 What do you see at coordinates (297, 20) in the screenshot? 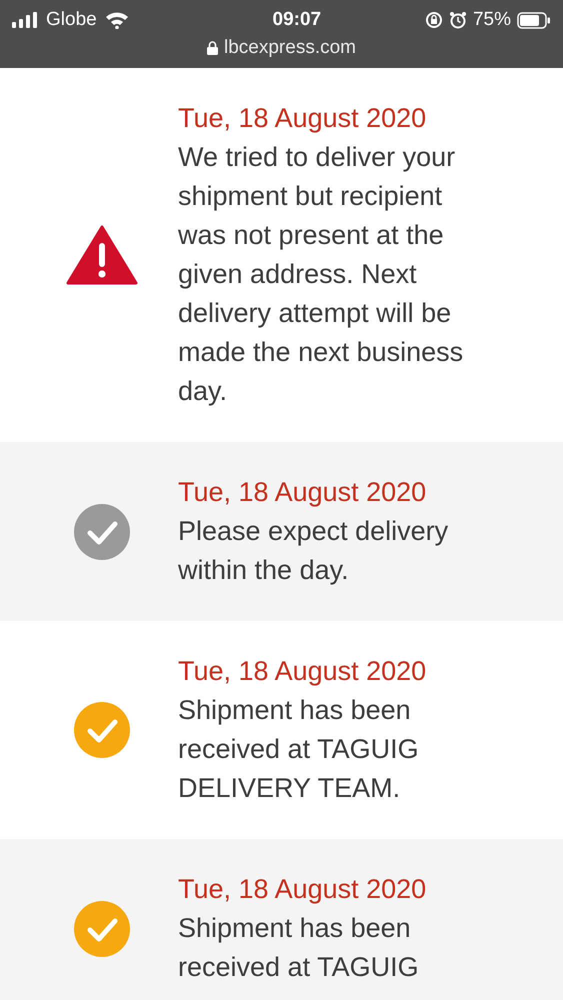
I see `clock-time: 09:07` at bounding box center [297, 20].